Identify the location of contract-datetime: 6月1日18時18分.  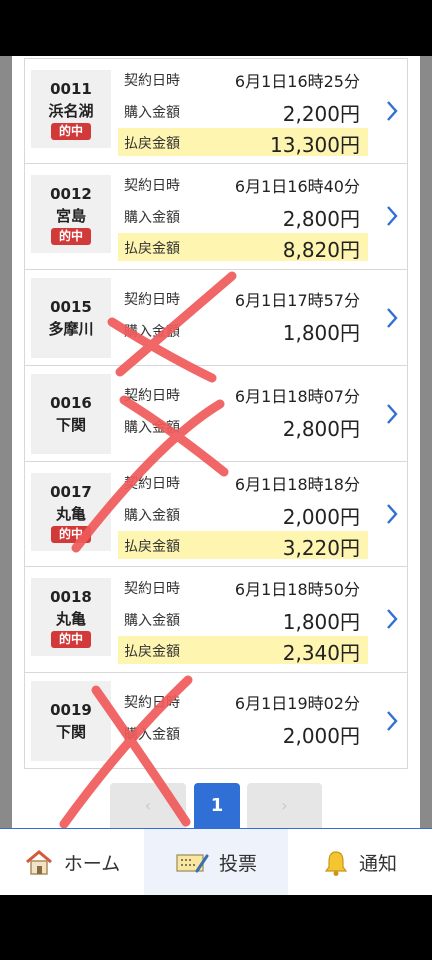
(297, 484).